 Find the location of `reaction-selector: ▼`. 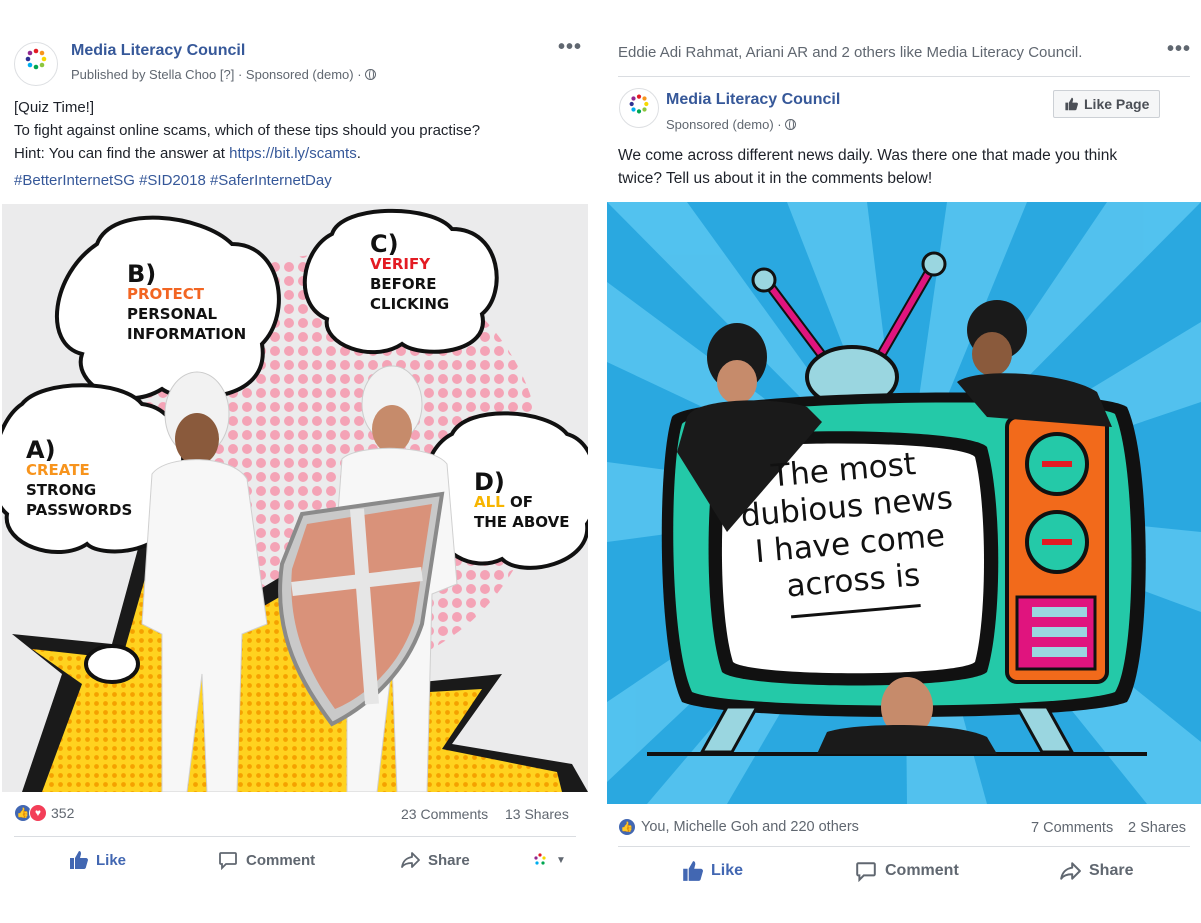

reaction-selector: ▼ is located at coordinates (549, 860).